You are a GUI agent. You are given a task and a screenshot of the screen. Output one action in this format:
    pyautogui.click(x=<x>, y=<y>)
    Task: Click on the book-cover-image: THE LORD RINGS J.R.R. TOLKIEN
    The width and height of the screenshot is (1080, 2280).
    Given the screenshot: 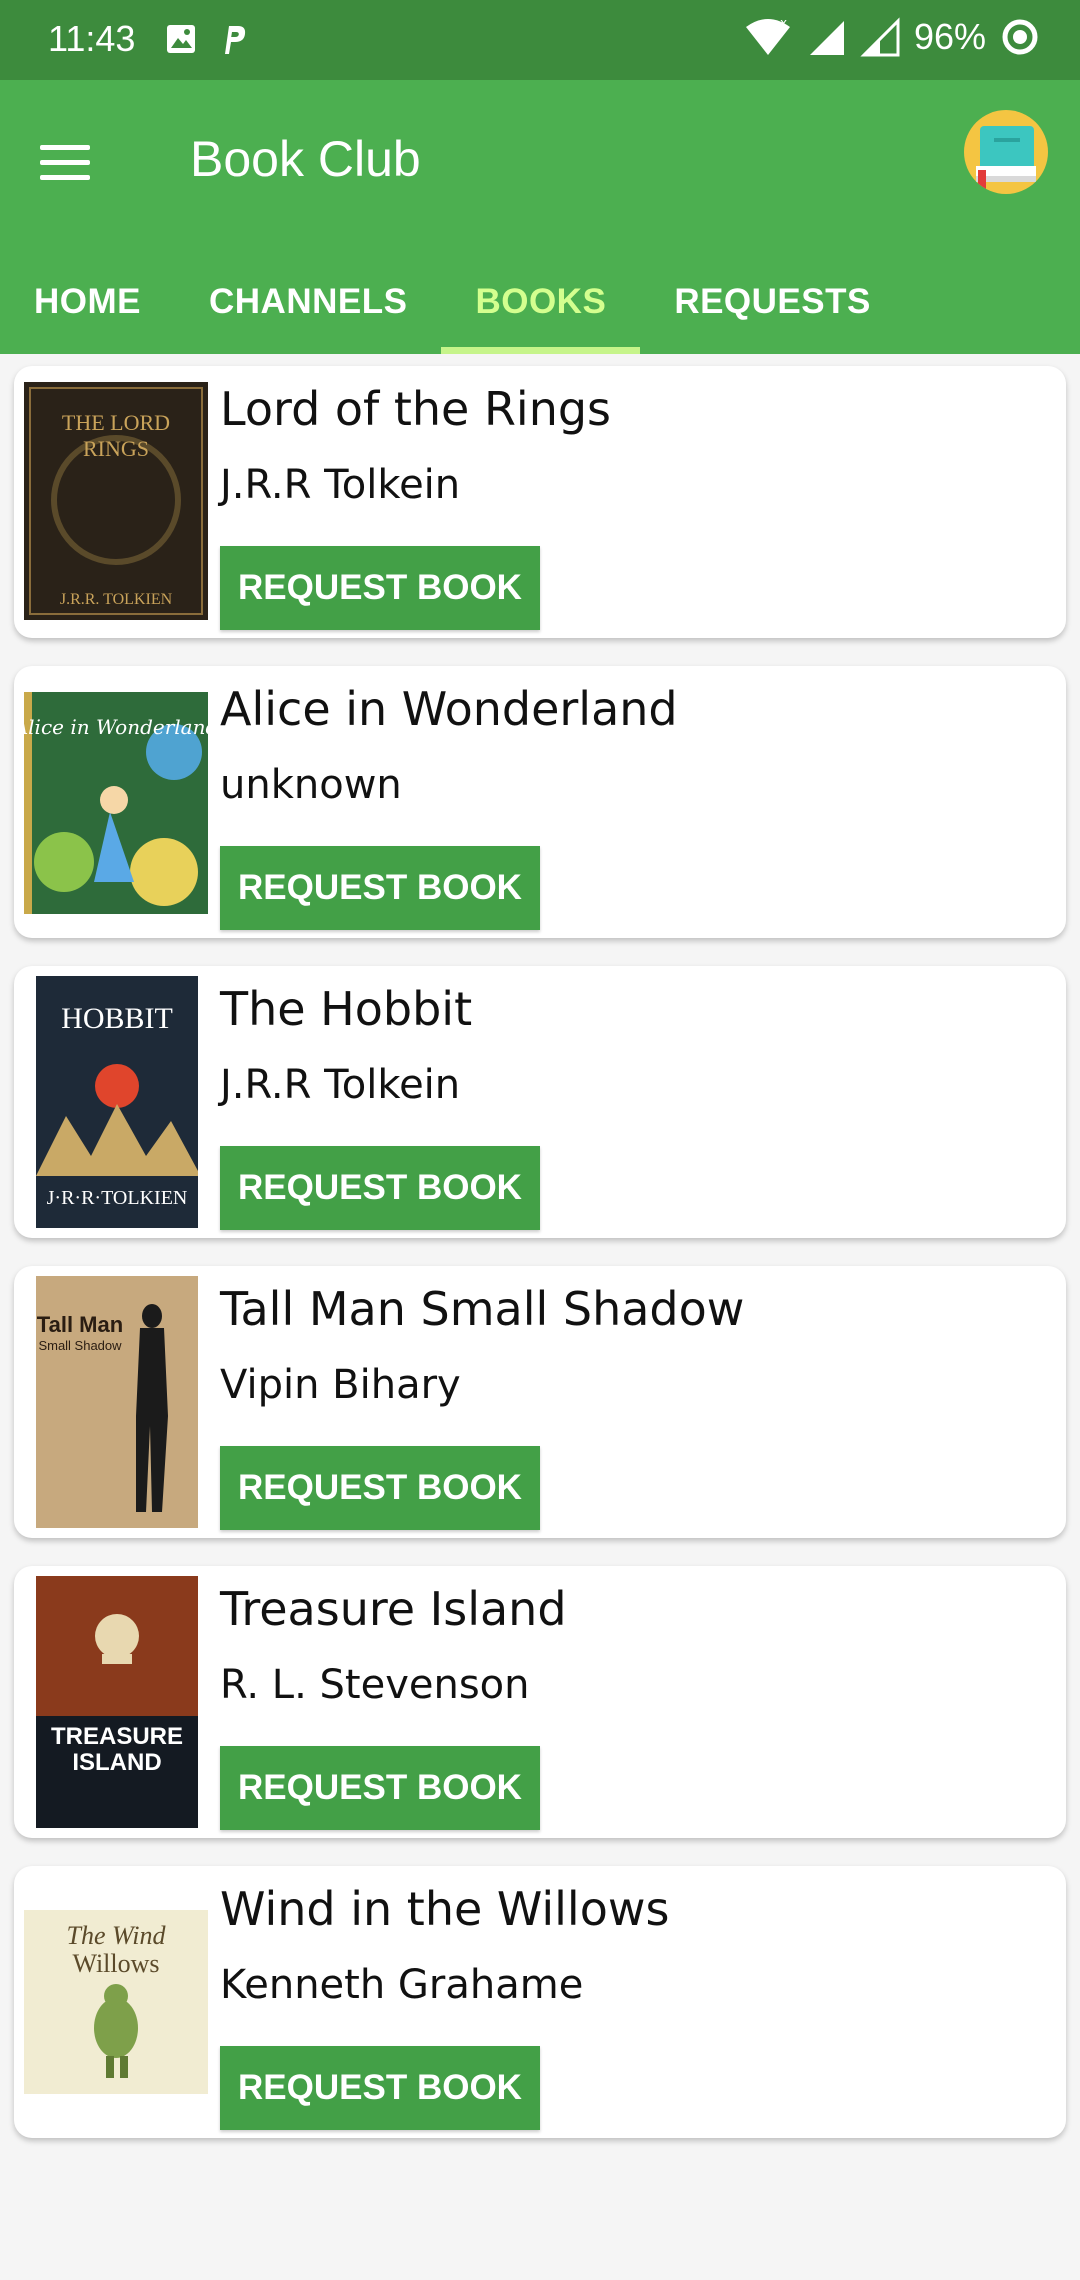 What is the action you would take?
    pyautogui.click(x=116, y=501)
    